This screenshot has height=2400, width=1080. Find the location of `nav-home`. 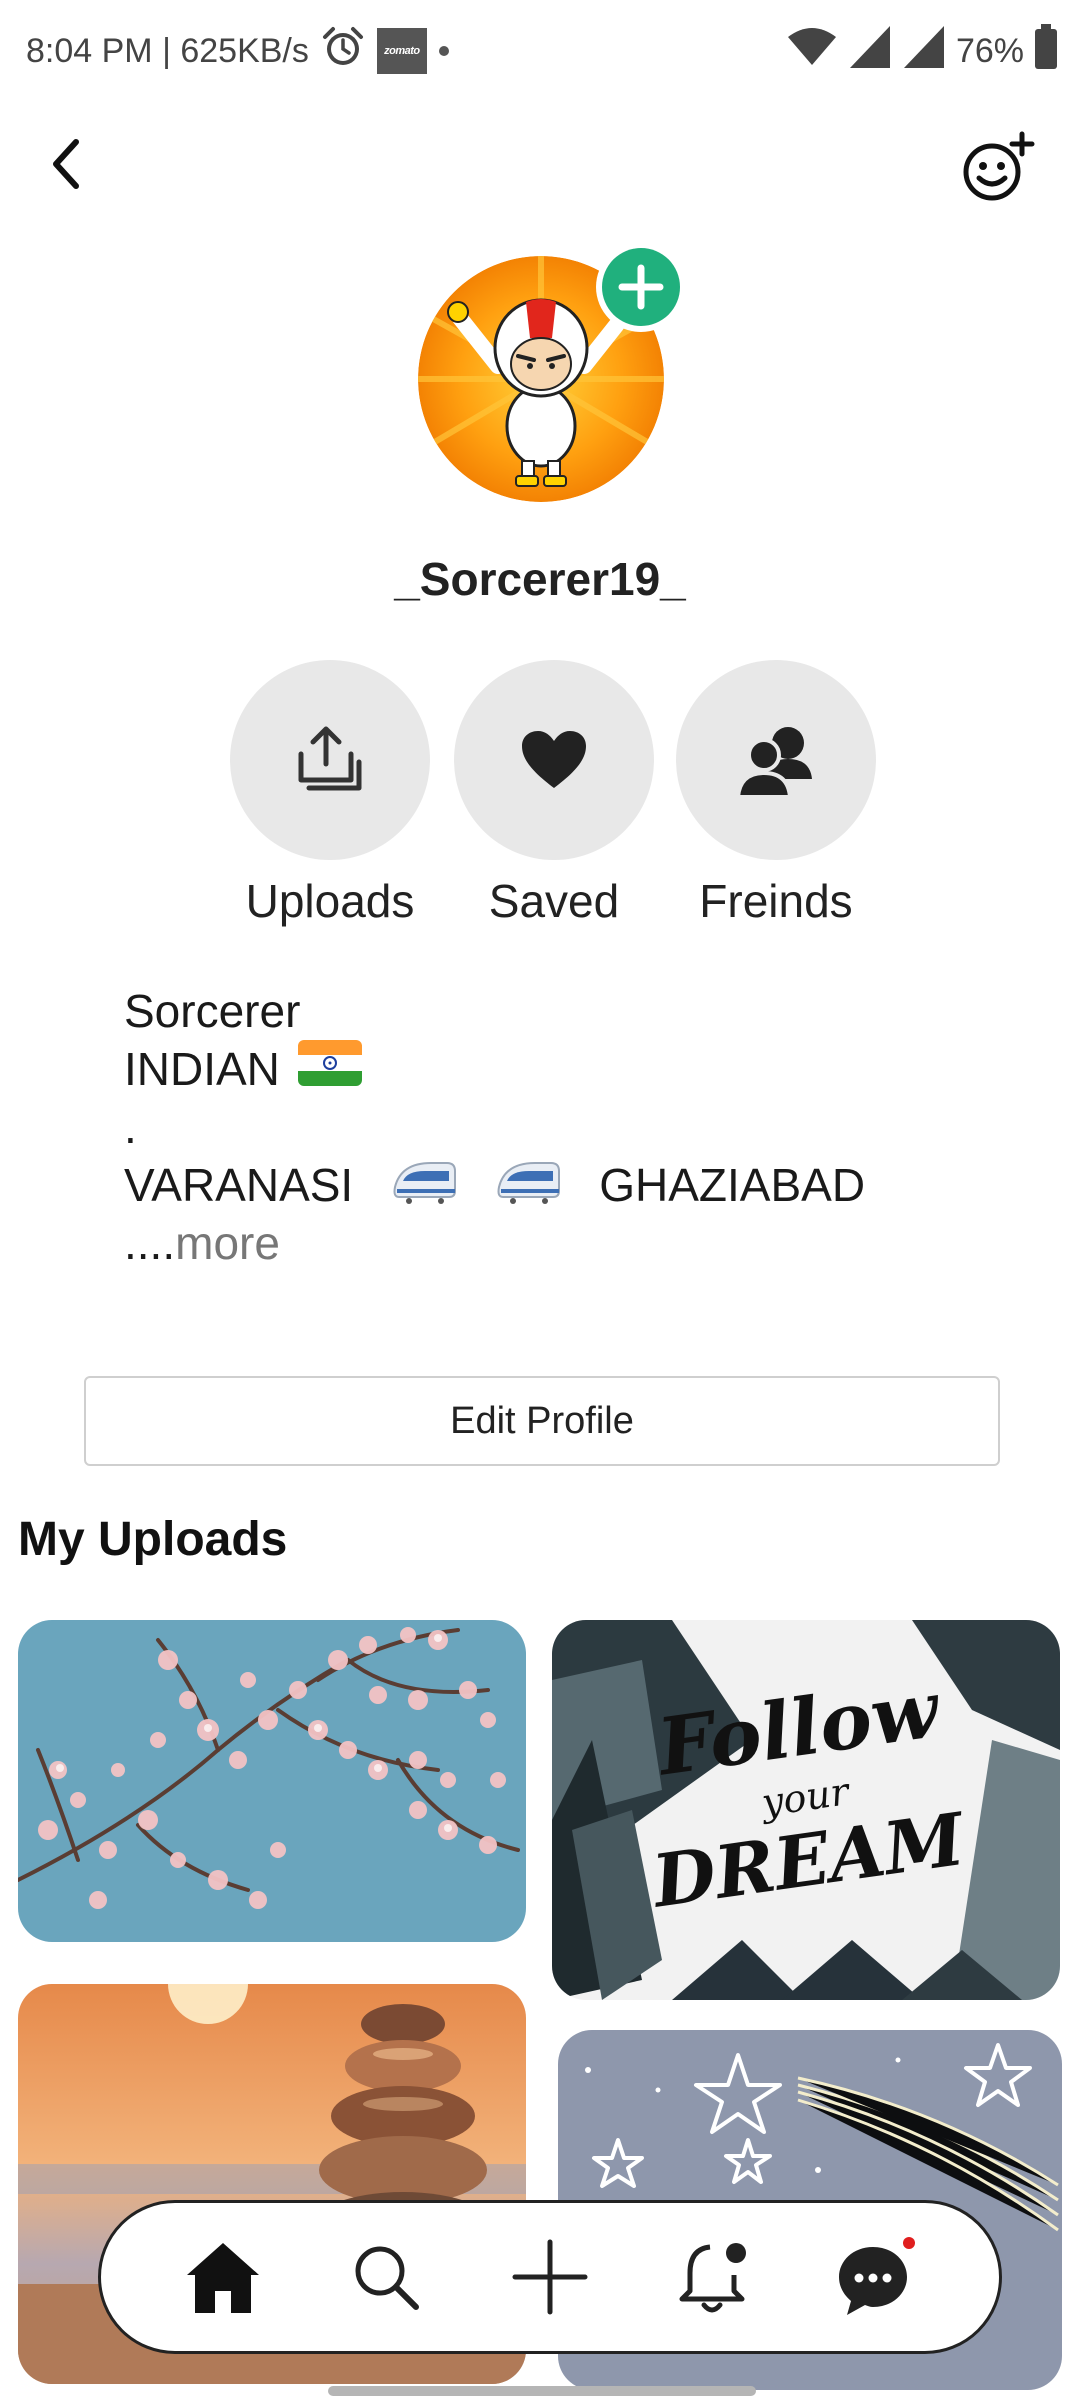

nav-home is located at coordinates (223, 2277).